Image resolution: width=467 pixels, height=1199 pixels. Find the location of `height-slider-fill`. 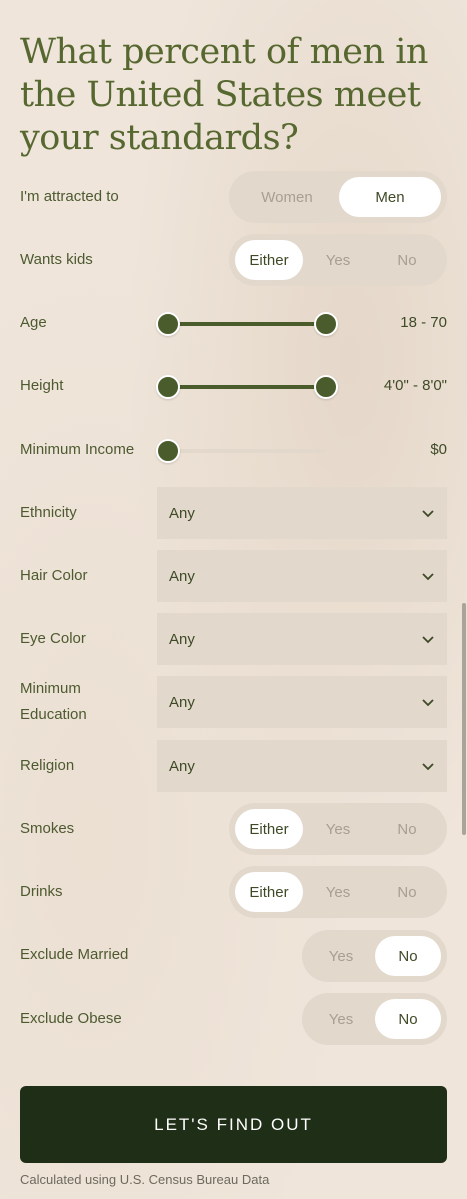

height-slider-fill is located at coordinates (247, 387).